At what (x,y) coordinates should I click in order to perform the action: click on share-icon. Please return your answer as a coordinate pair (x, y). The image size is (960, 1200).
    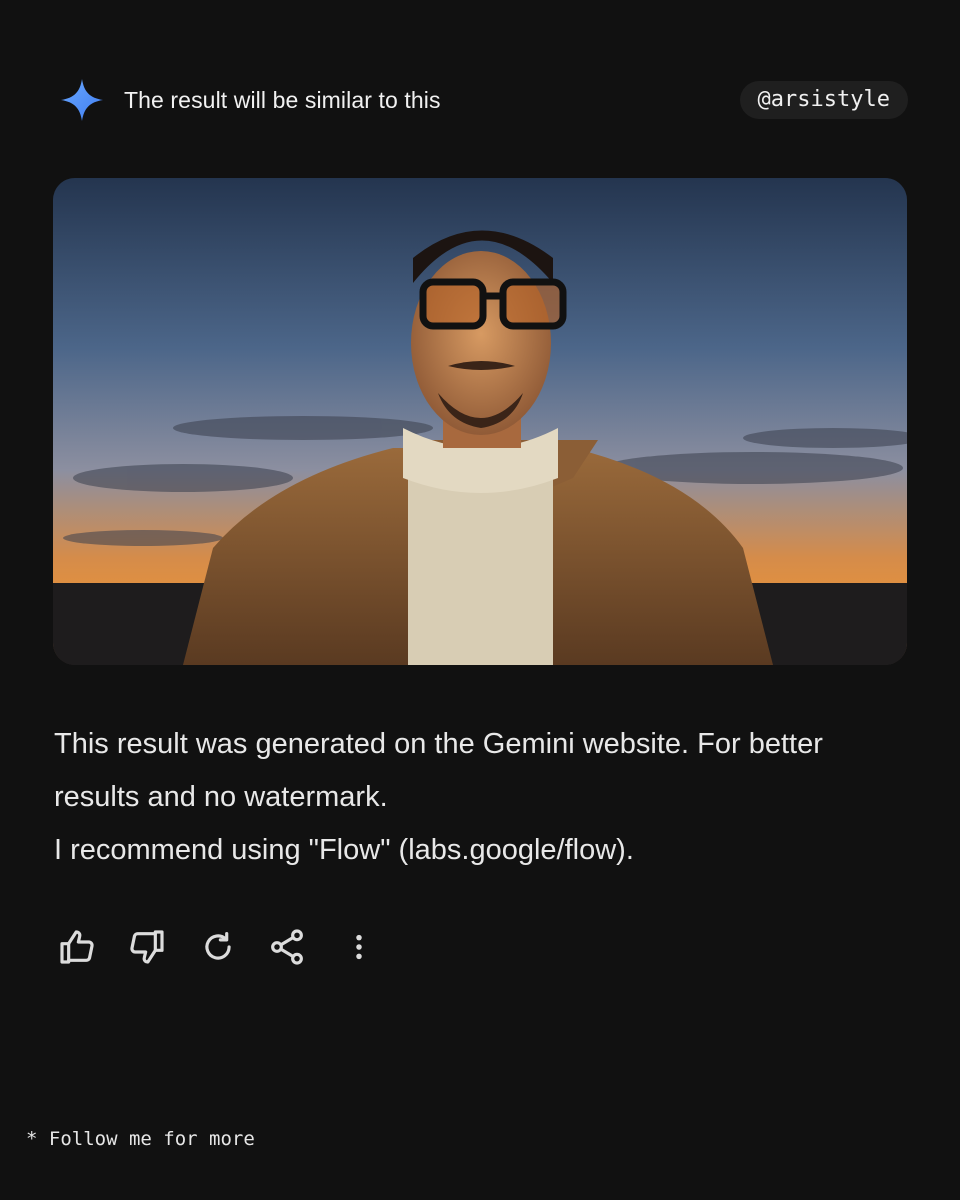
    Looking at the image, I should click on (287, 947).